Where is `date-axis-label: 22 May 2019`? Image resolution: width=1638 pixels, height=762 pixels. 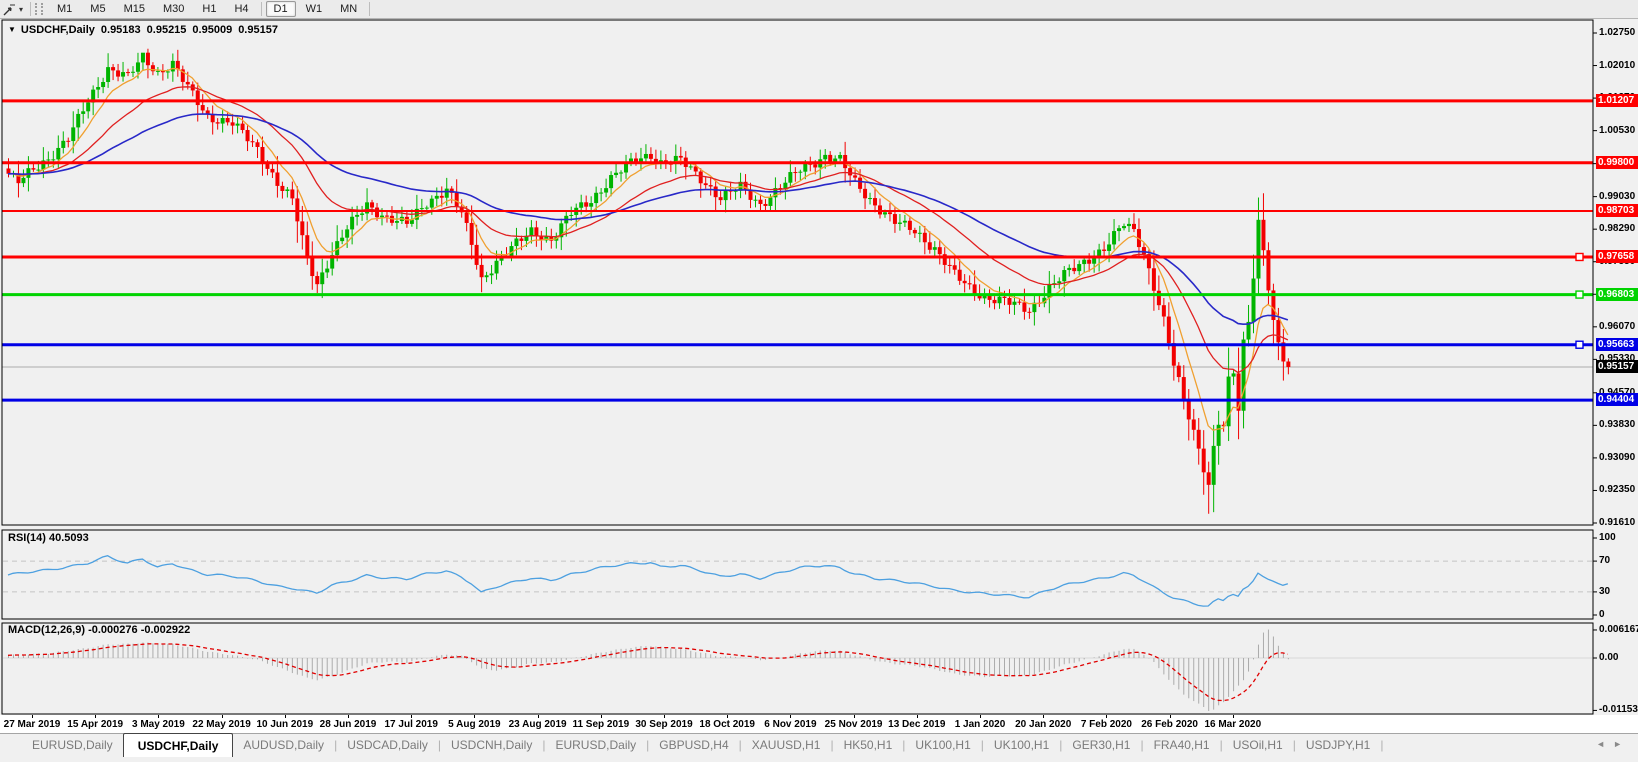
date-axis-label: 22 May 2019 is located at coordinates (221, 724).